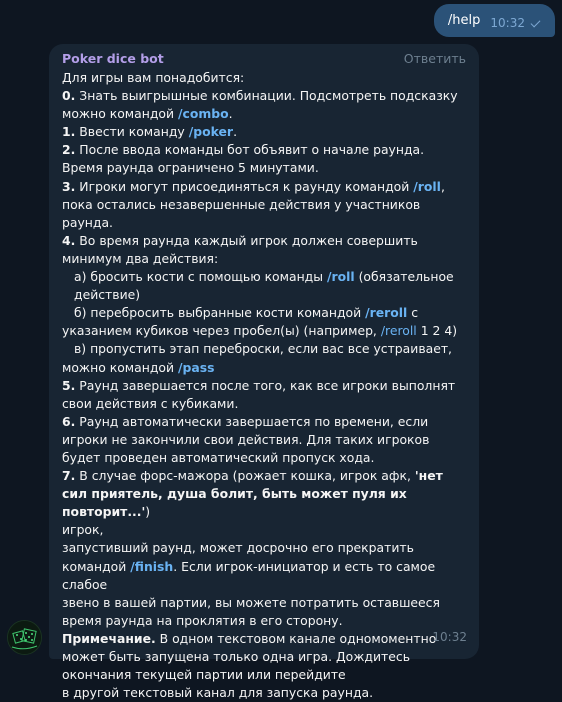 Image resolution: width=562 pixels, height=702 pixels. What do you see at coordinates (536, 23) in the screenshot?
I see `double-check-icon` at bounding box center [536, 23].